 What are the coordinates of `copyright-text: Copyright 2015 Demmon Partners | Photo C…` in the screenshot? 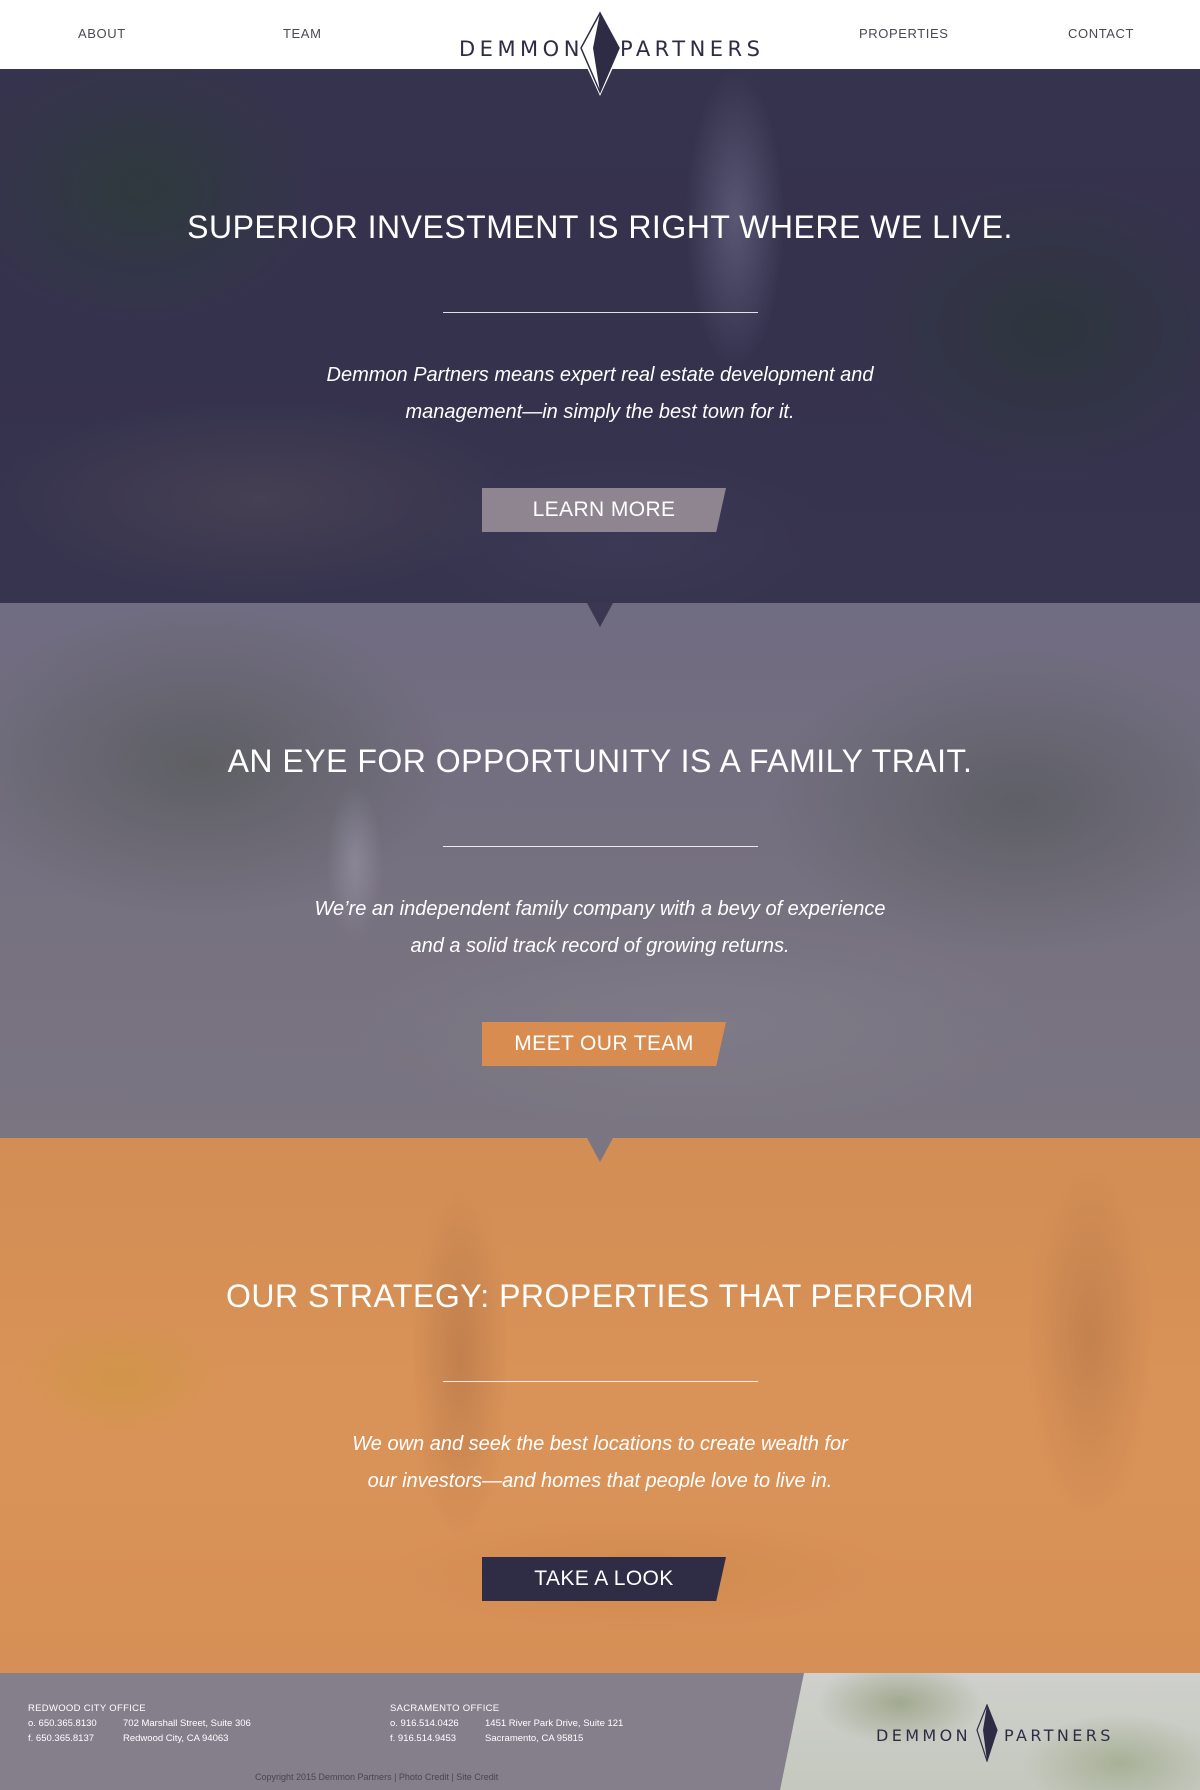 It's located at (376, 1777).